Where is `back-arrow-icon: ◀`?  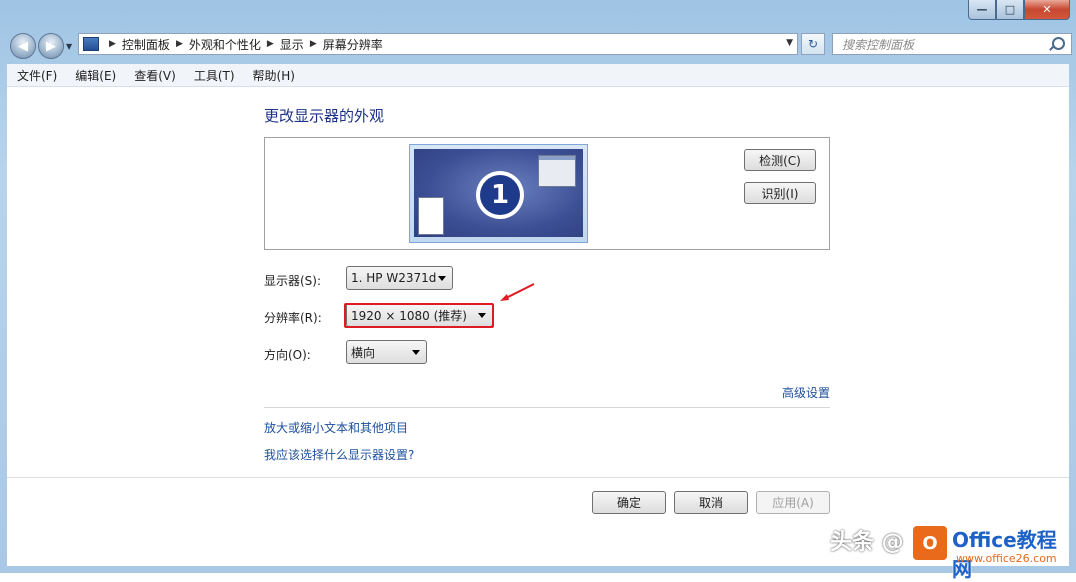 back-arrow-icon: ◀ is located at coordinates (23, 46).